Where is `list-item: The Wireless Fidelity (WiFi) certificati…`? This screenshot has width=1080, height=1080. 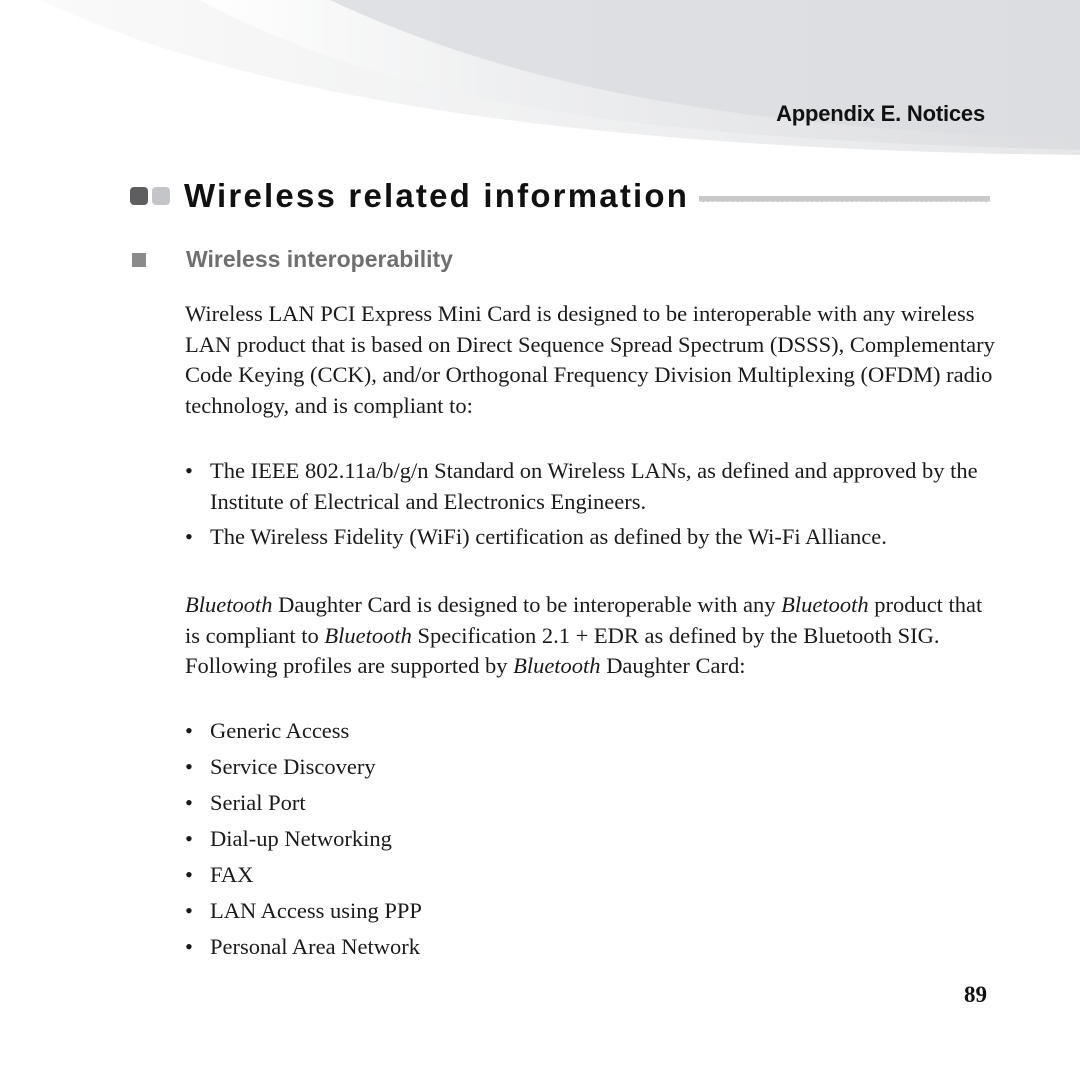
list-item: The Wireless Fidelity (WiFi) certificati… is located at coordinates (585, 537).